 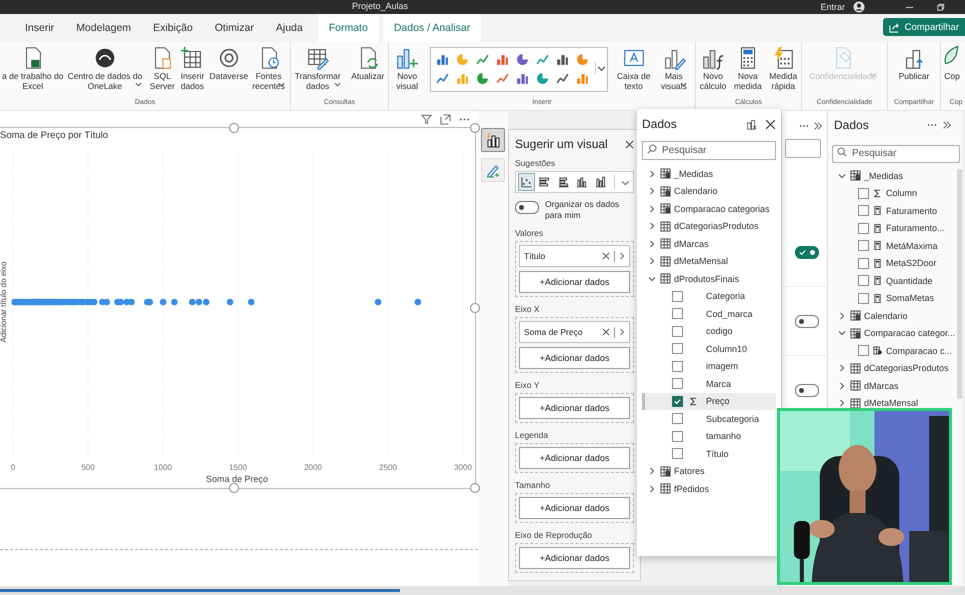 I want to click on caret-icon, so click(x=600, y=68).